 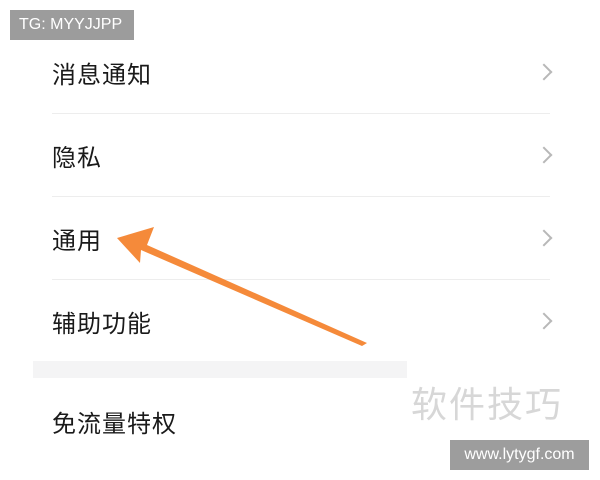 What do you see at coordinates (487, 405) in the screenshot?
I see `watermark-text: 软件技巧` at bounding box center [487, 405].